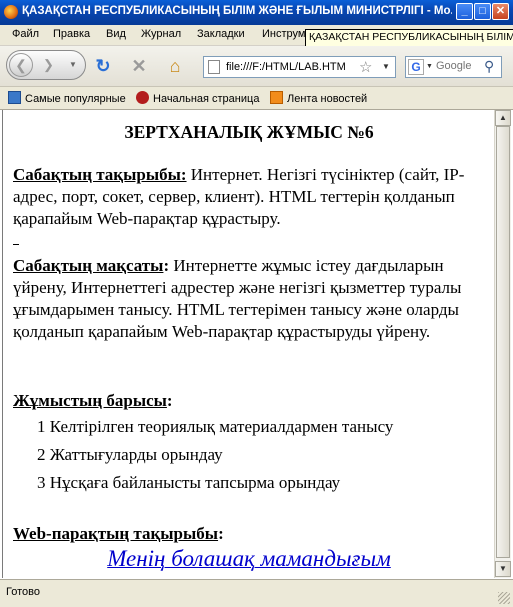 The height and width of the screenshot is (607, 513). I want to click on webpage-topic-link: Менің болашақ мамандығым, so click(249, 558).